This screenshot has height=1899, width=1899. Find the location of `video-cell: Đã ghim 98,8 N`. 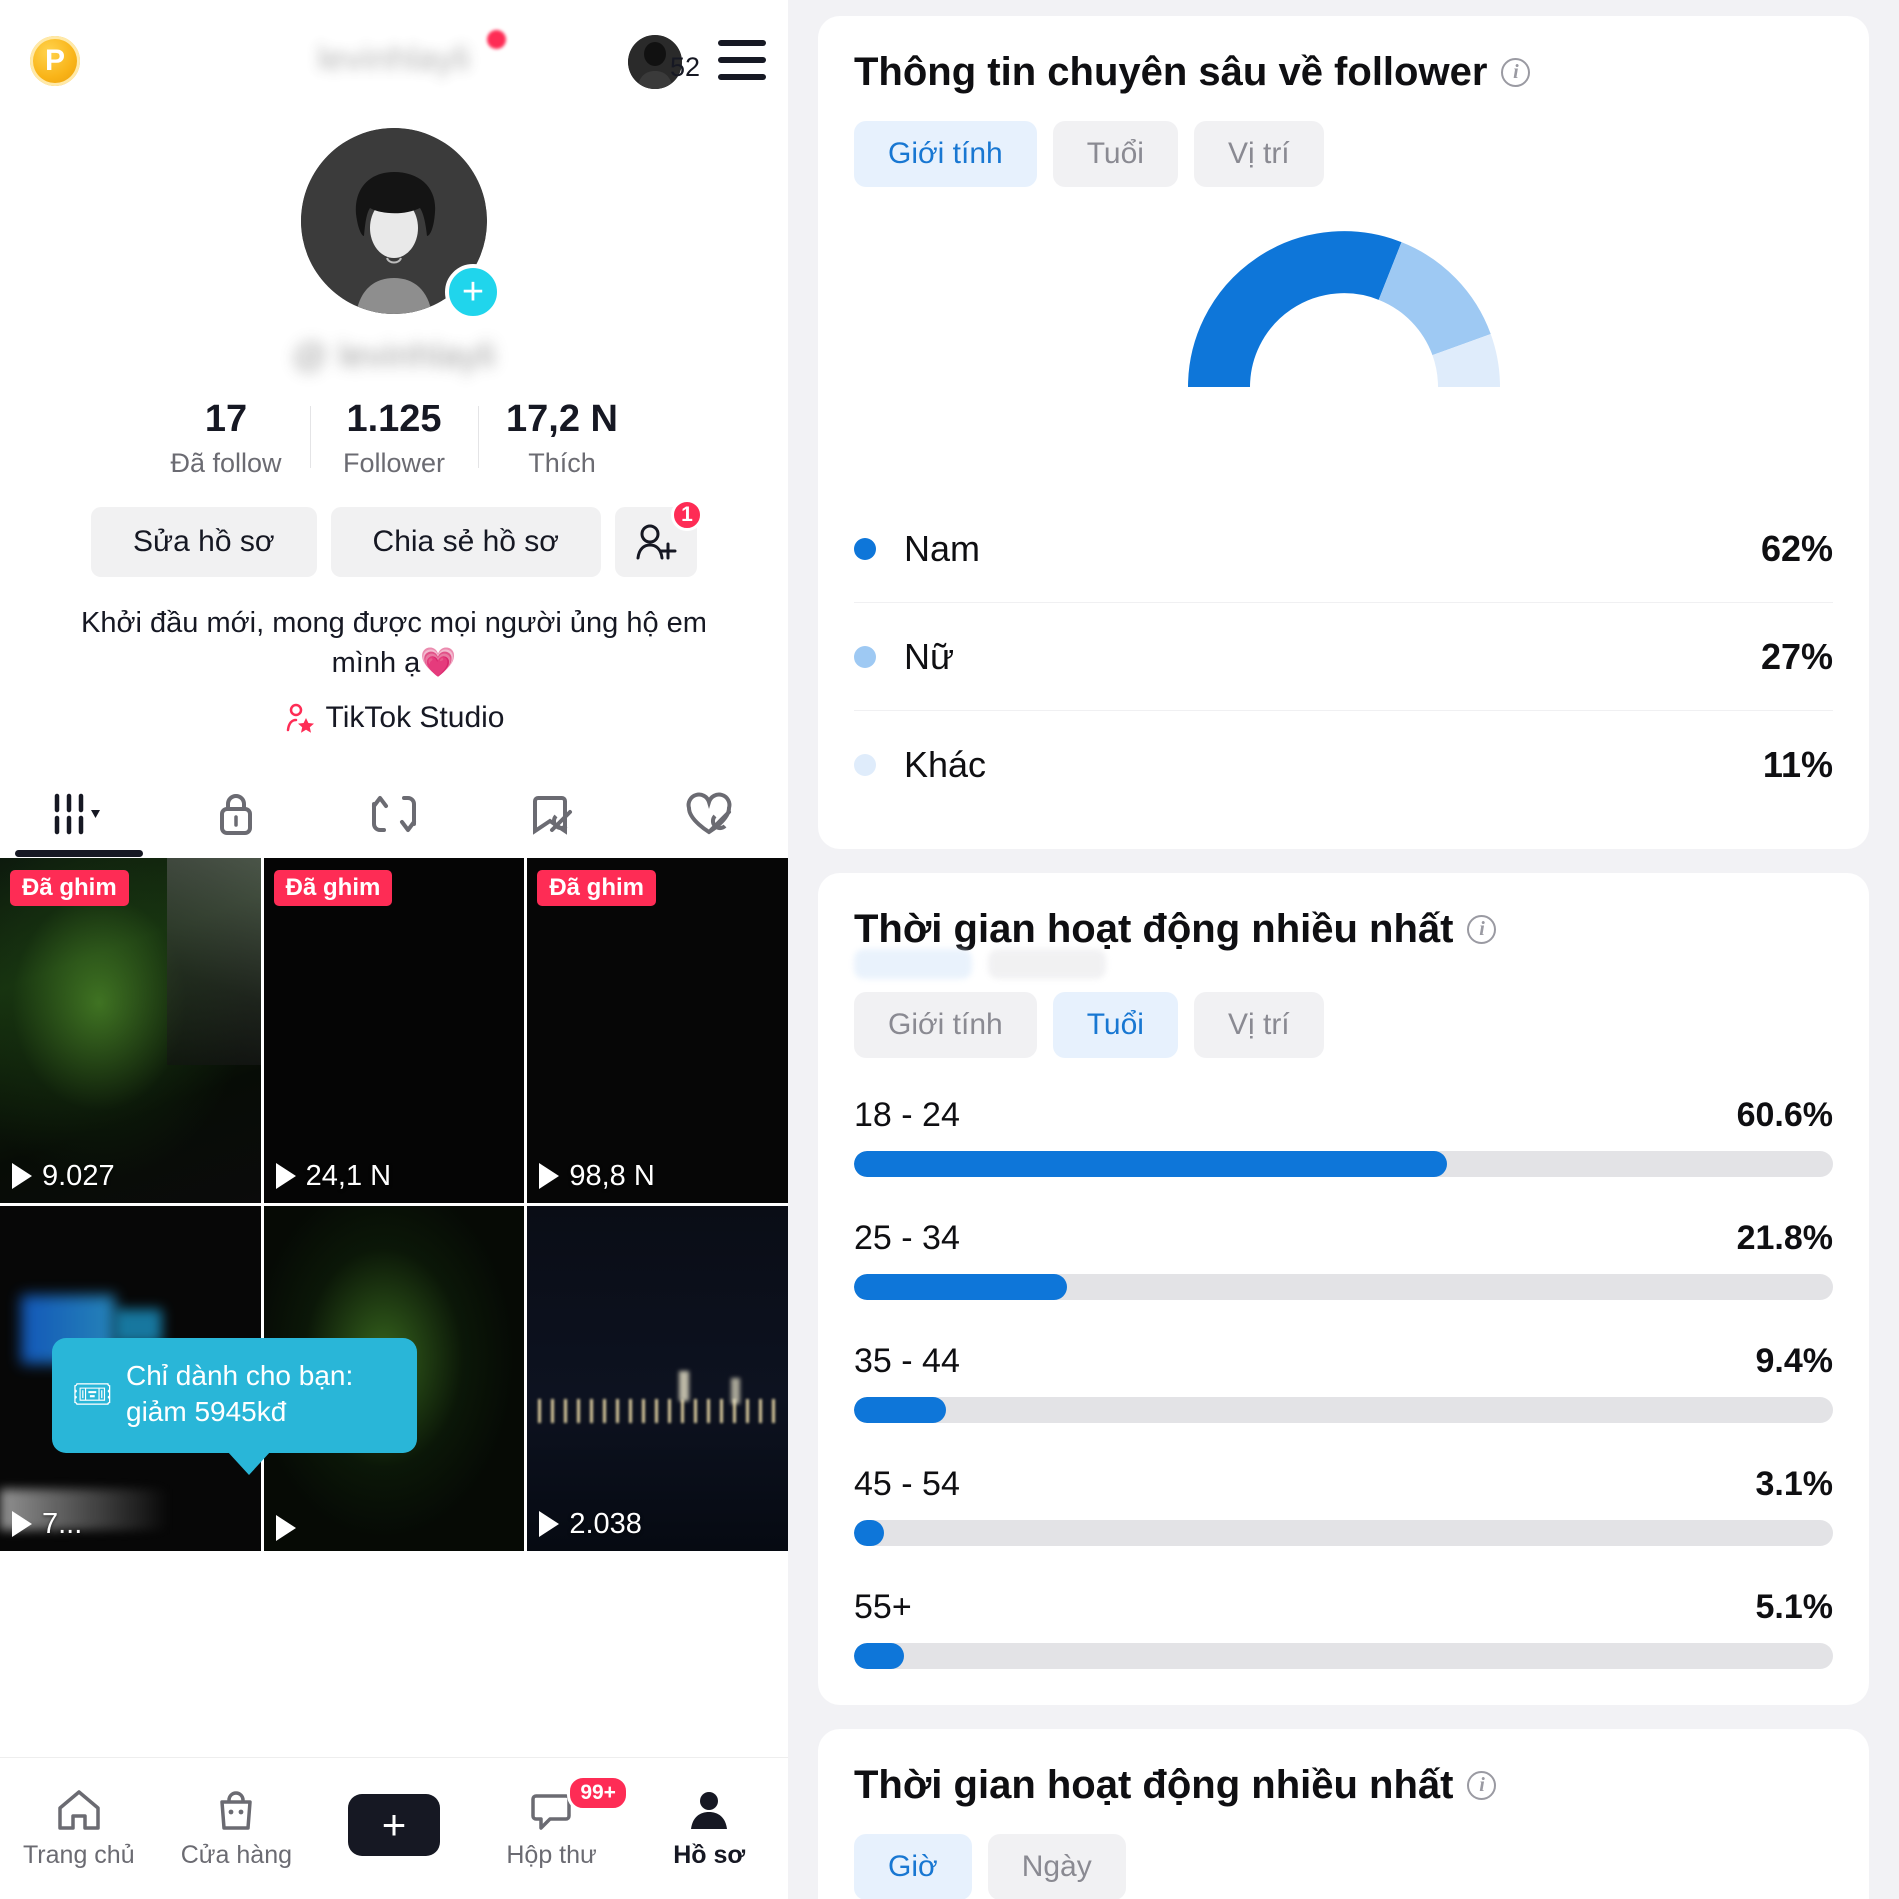

video-cell: Đã ghim 98,8 N is located at coordinates (657, 1030).